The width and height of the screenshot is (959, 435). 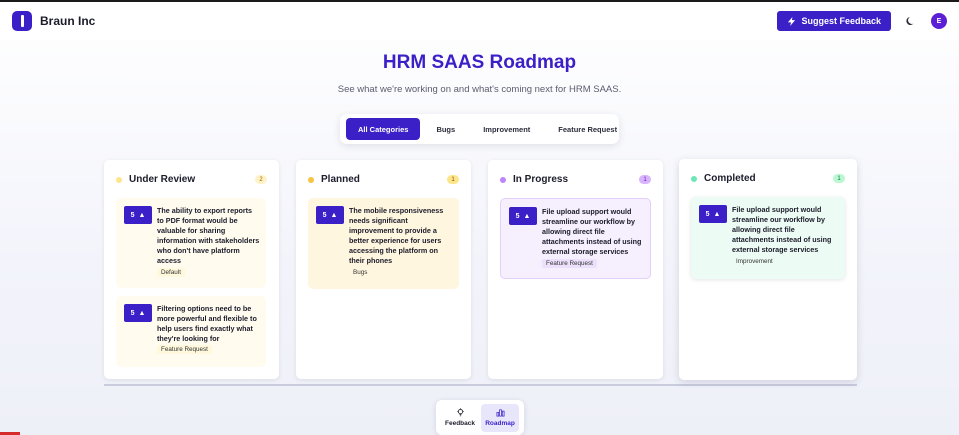 What do you see at coordinates (383, 129) in the screenshot?
I see `filter-all-categories: All Categories` at bounding box center [383, 129].